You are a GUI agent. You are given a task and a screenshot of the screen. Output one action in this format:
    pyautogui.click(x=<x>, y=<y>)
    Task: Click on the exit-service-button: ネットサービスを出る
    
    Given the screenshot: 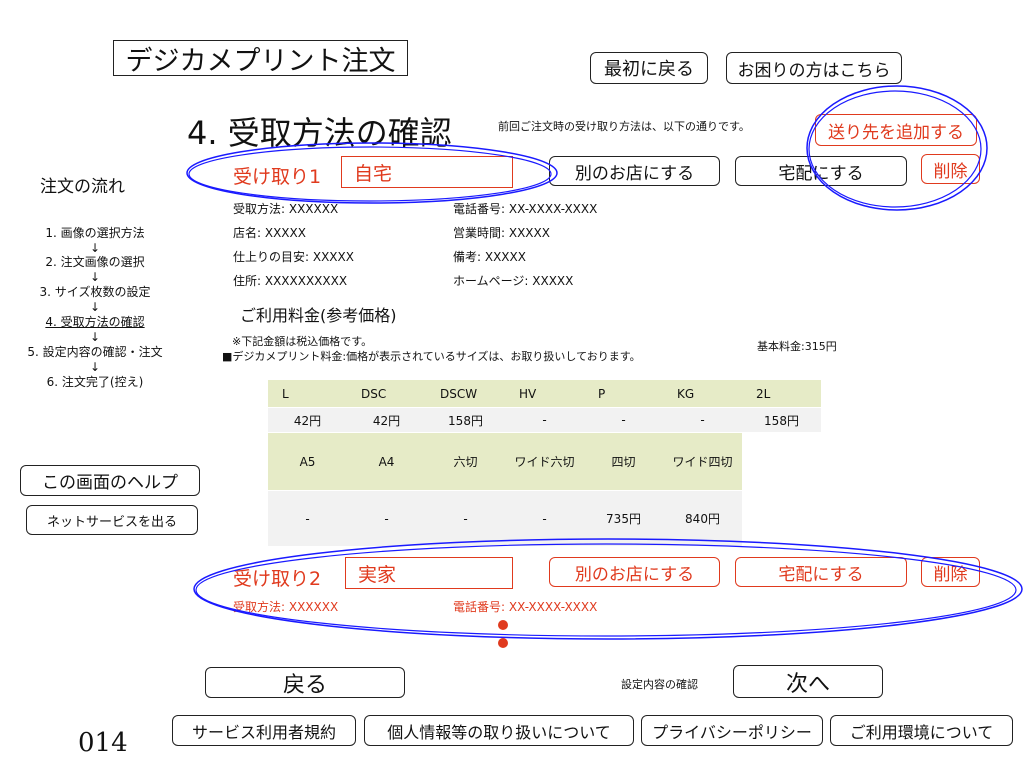 What is the action you would take?
    pyautogui.click(x=112, y=520)
    